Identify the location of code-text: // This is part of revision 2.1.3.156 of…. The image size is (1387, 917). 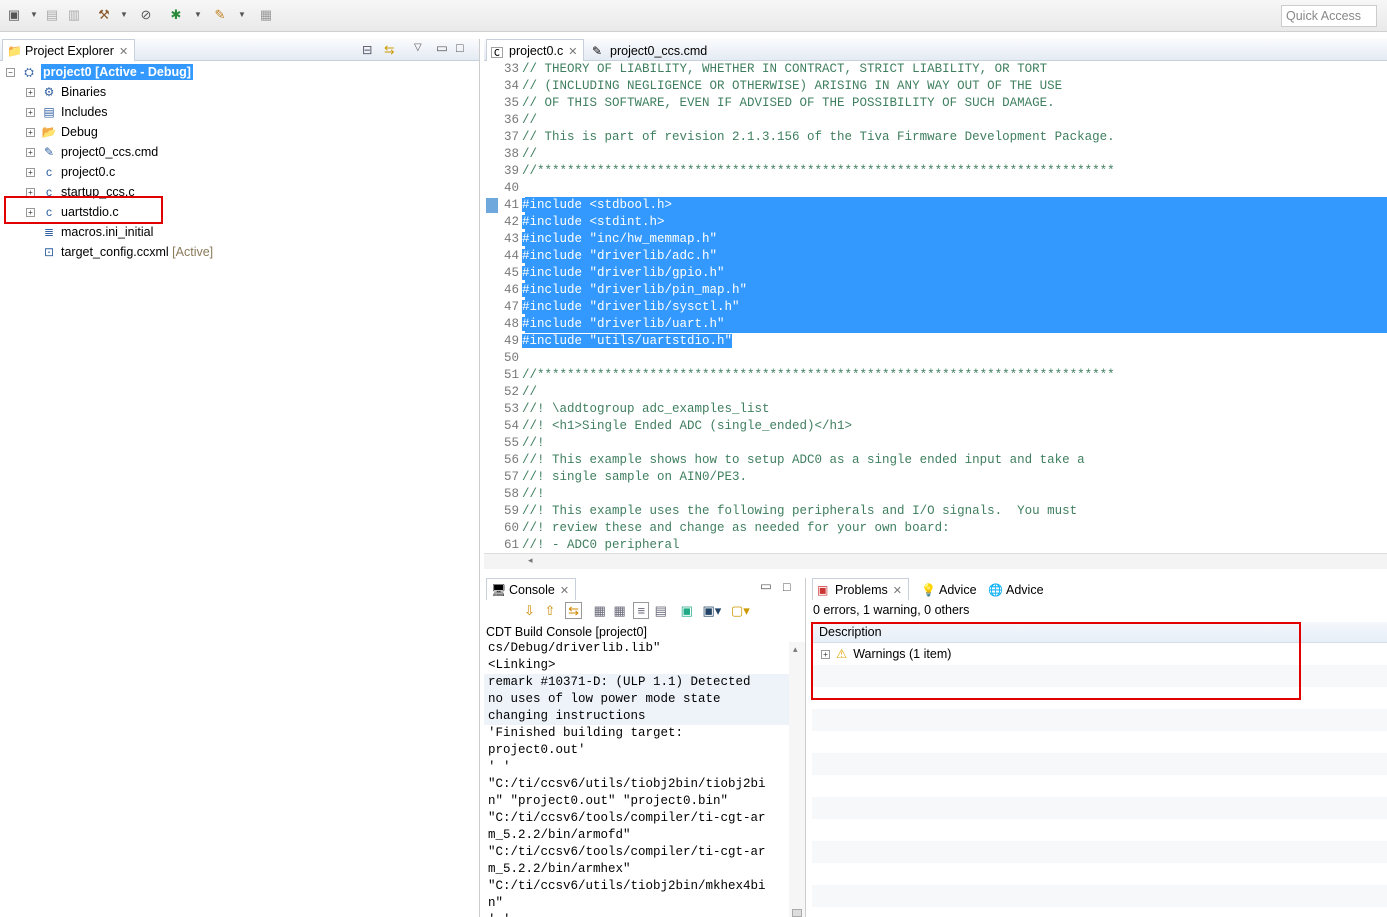
(818, 137).